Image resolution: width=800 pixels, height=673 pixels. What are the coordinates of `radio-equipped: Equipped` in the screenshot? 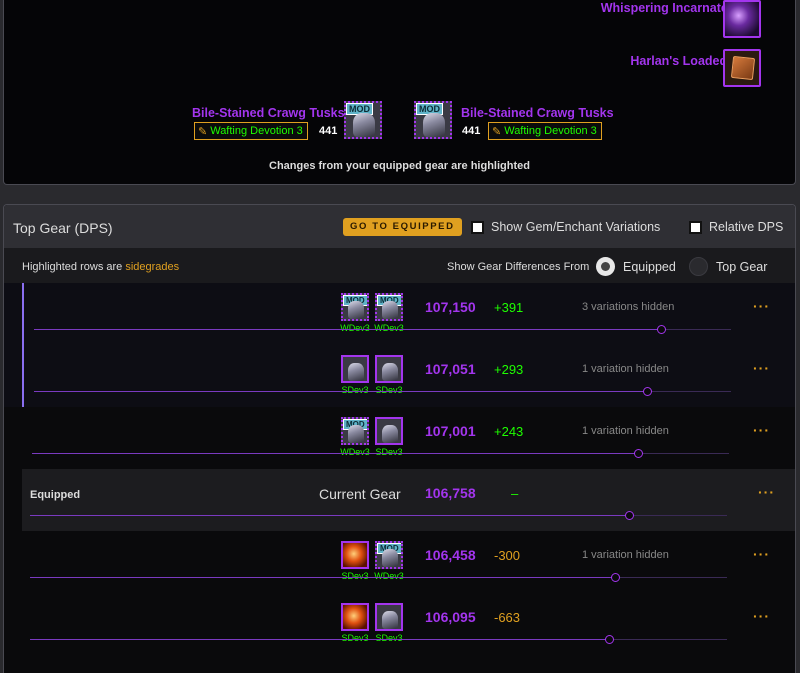 It's located at (636, 266).